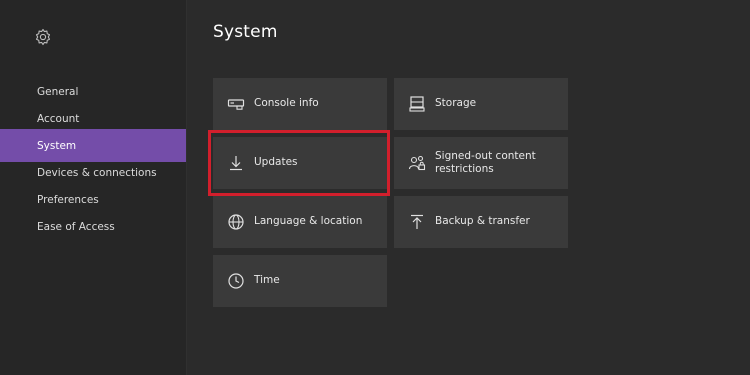 The width and height of the screenshot is (750, 375). What do you see at coordinates (300, 163) in the screenshot?
I see `updates-tile: Updates` at bounding box center [300, 163].